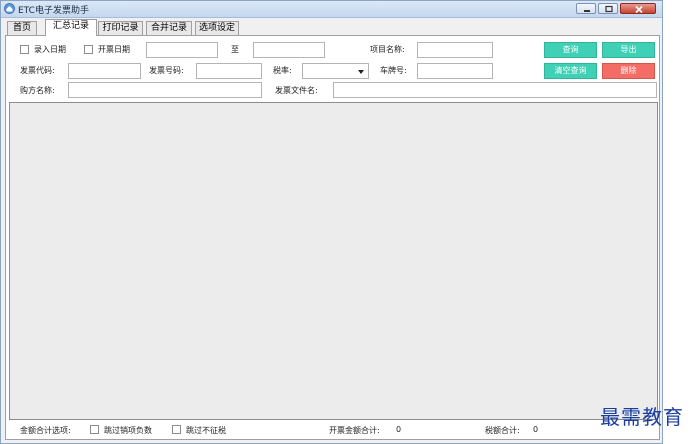 The height and width of the screenshot is (444, 691). What do you see at coordinates (282, 70) in the screenshot?
I see `tax-rate-label: 税率:` at bounding box center [282, 70].